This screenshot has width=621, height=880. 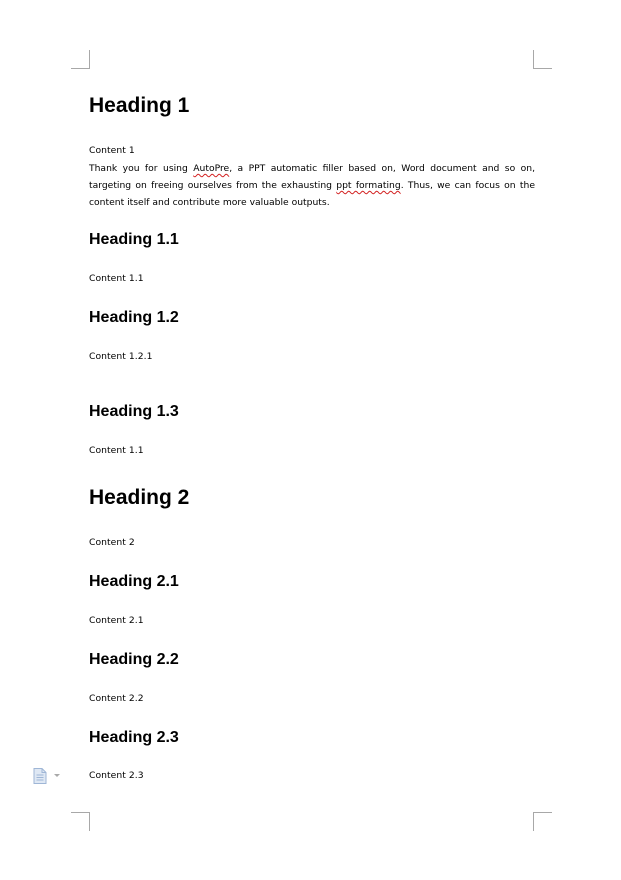 What do you see at coordinates (112, 542) in the screenshot?
I see `paragraph-content-2: Content 2` at bounding box center [112, 542].